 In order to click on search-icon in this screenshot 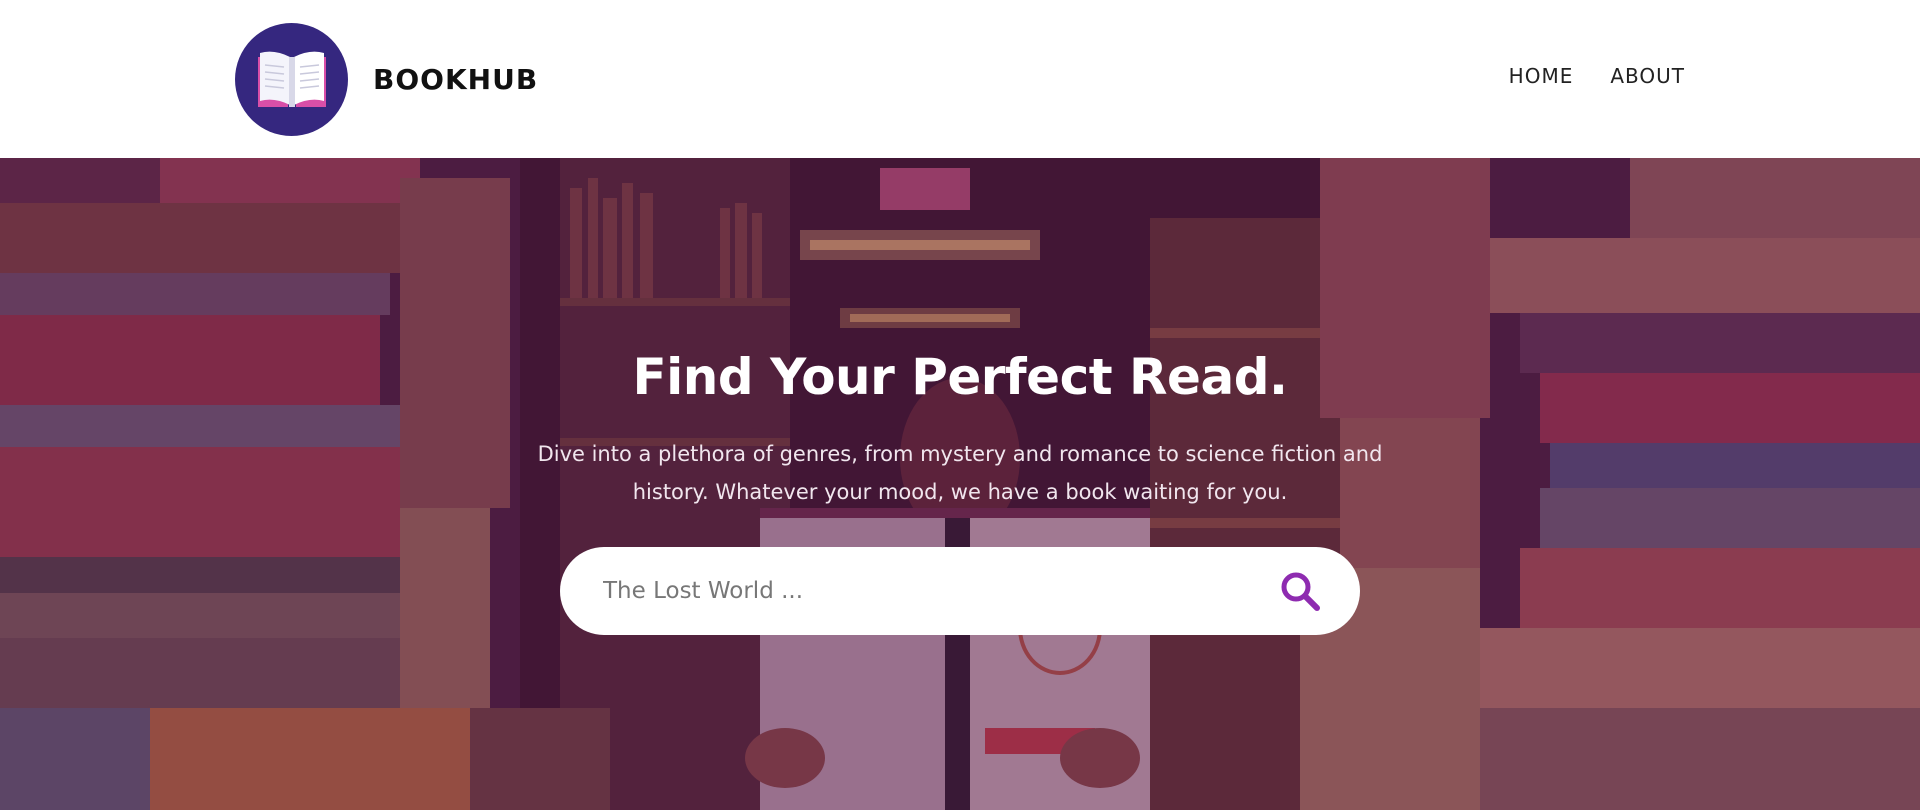, I will do `click(1300, 591)`.